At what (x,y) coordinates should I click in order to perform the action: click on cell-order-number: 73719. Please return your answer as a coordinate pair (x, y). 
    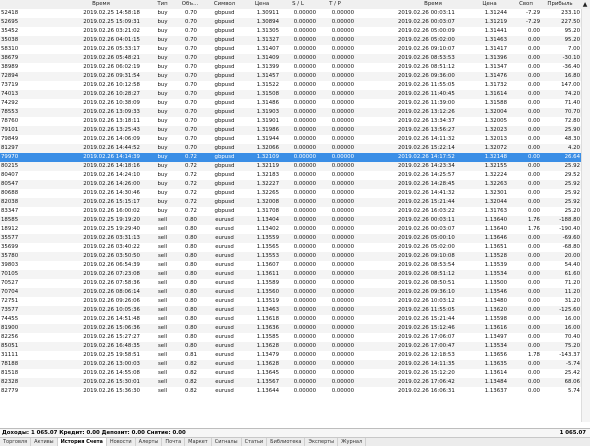
    Looking at the image, I should click on (10, 85).